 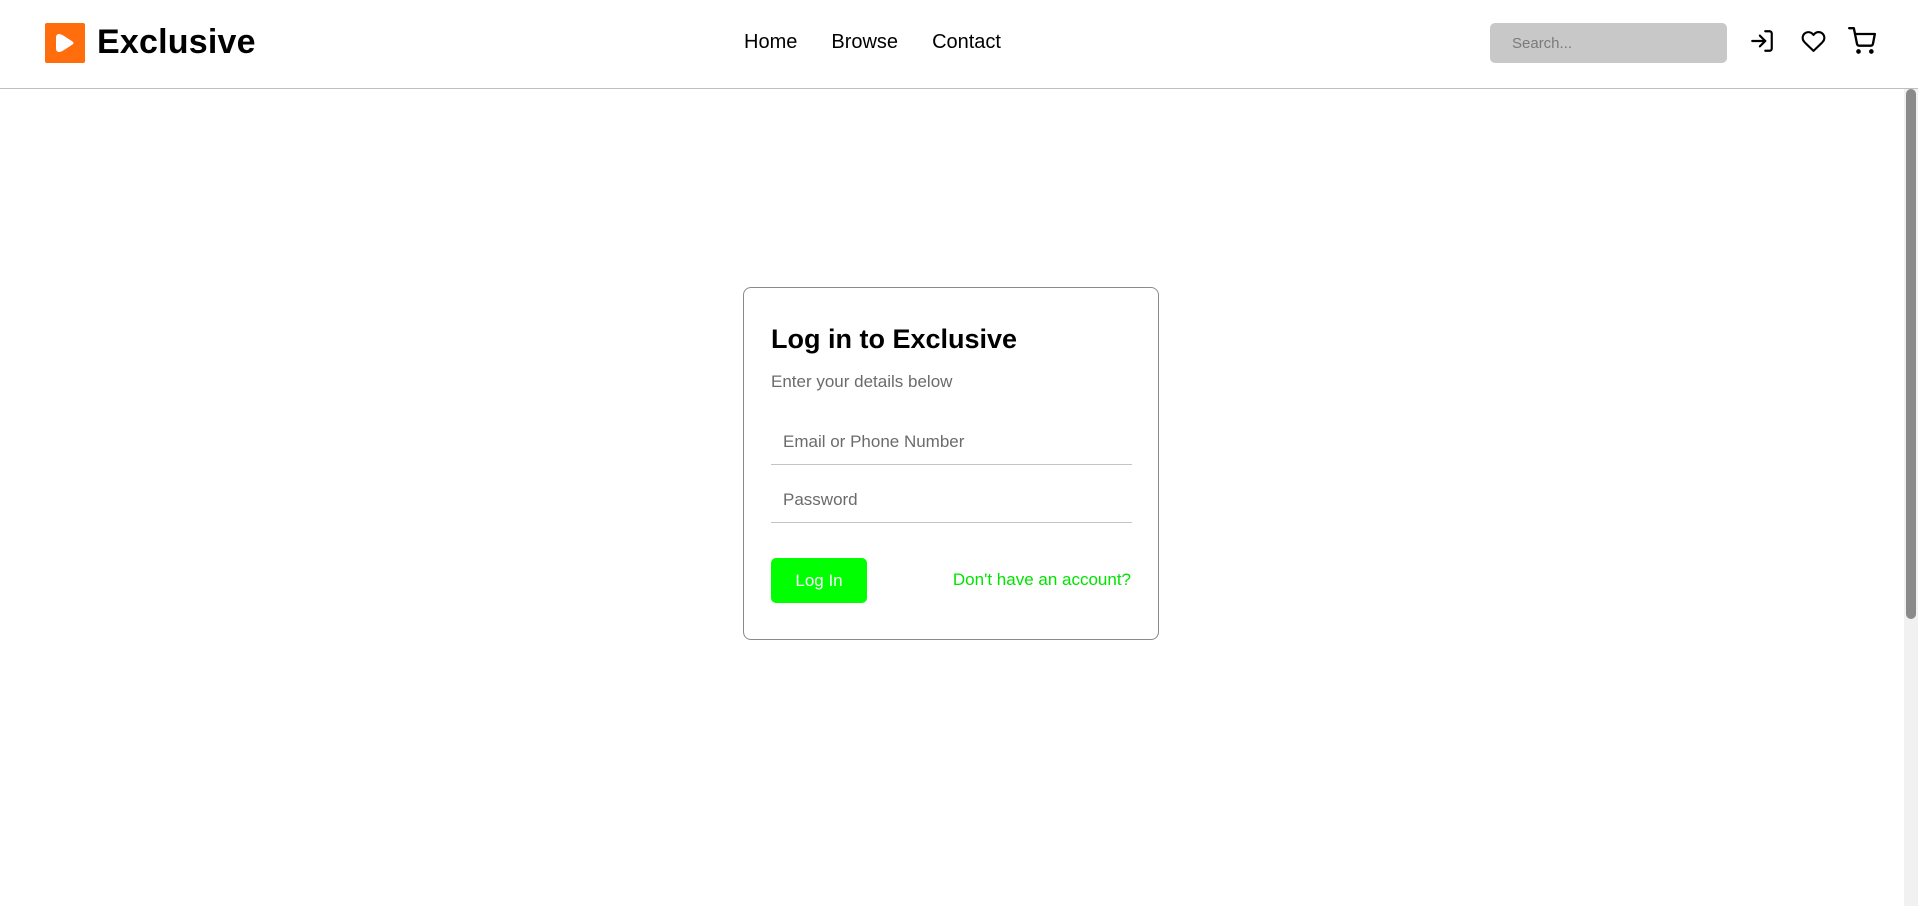 What do you see at coordinates (894, 339) in the screenshot?
I see `login-title: Log in to Exclusive` at bounding box center [894, 339].